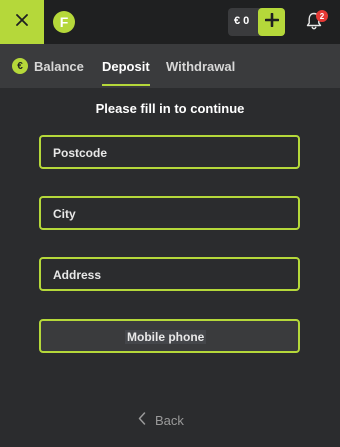 The height and width of the screenshot is (447, 340). What do you see at coordinates (169, 213) in the screenshot?
I see `city-field: City` at bounding box center [169, 213].